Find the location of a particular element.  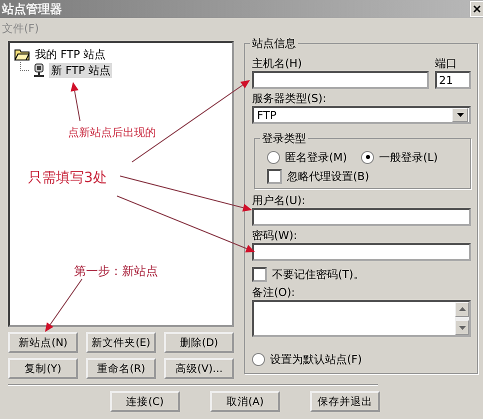

option-label: 忽略代理设置(B) is located at coordinates (328, 176).